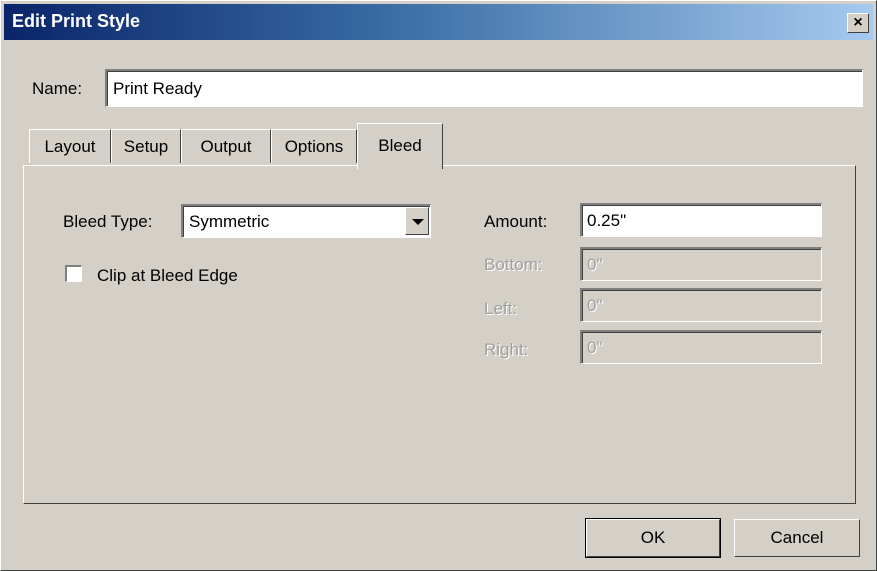 This screenshot has height=571, width=877. What do you see at coordinates (607, 220) in the screenshot?
I see `amount-value: 0.25"` at bounding box center [607, 220].